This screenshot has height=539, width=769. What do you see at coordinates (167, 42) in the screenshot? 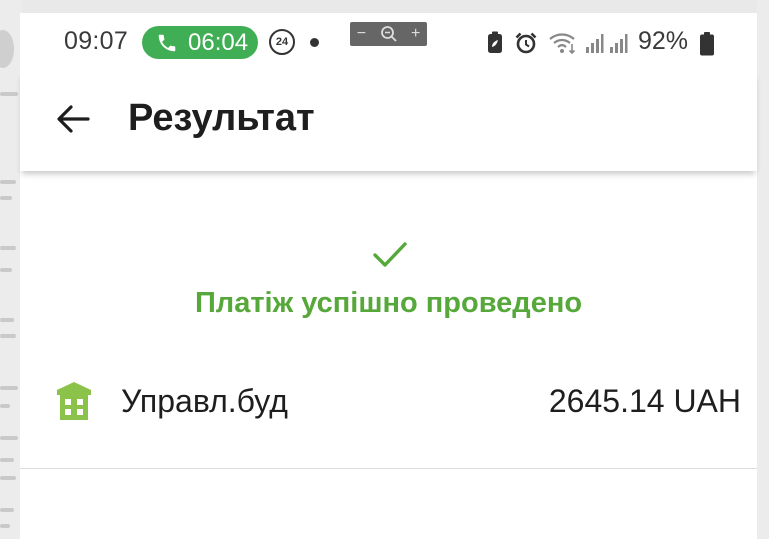
I see `phone-call-icon` at bounding box center [167, 42].